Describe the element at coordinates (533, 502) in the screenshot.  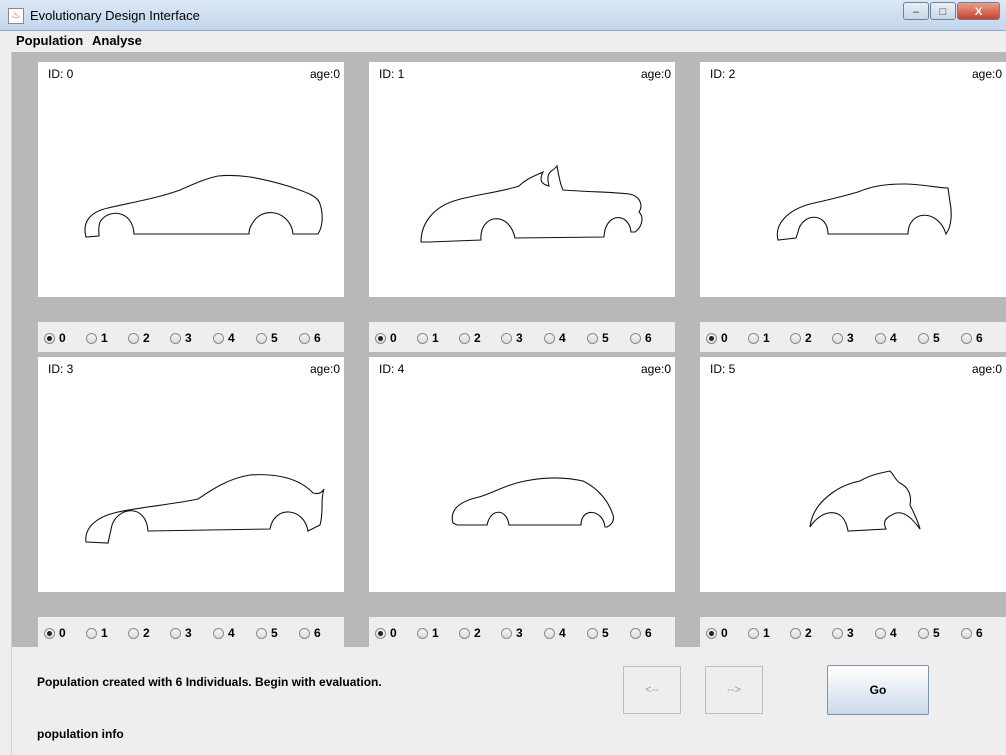
I see `car-outline` at that location.